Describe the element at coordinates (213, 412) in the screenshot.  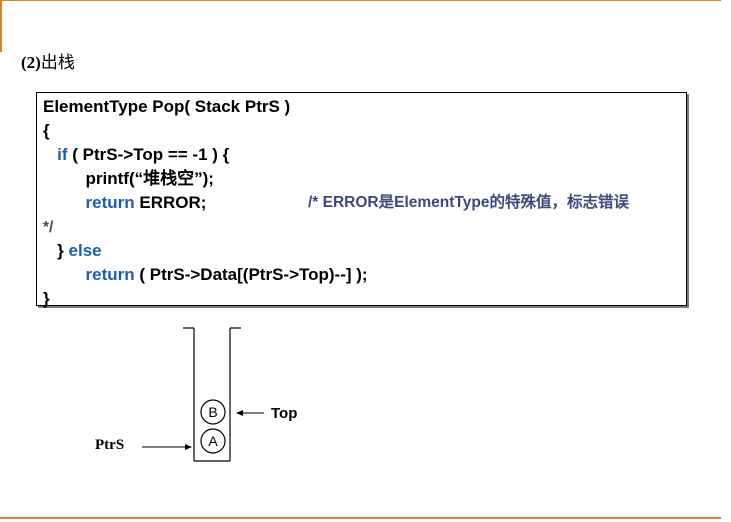
I see `node-b-label: B` at that location.